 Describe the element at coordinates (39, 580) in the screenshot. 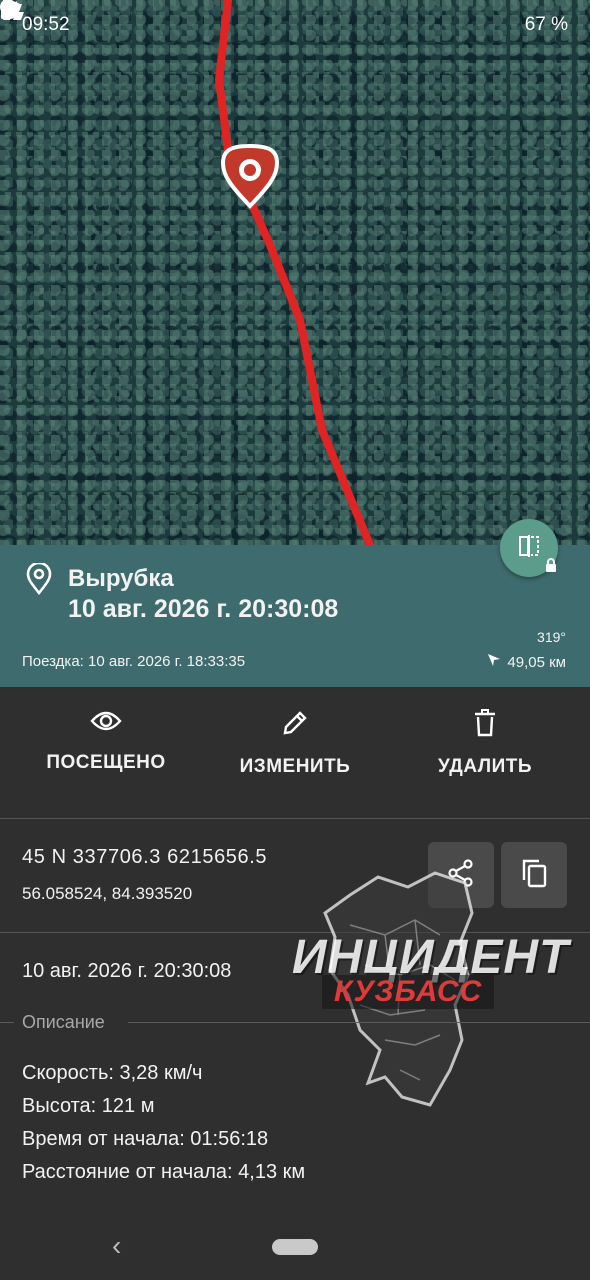

I see `location-pin-icon` at that location.